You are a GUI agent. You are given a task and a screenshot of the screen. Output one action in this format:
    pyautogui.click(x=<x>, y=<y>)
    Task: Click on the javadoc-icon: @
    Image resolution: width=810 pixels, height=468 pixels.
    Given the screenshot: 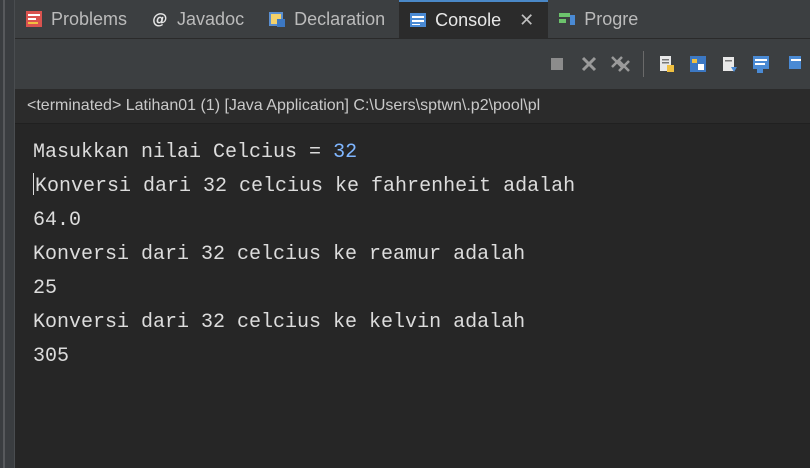 What is the action you would take?
    pyautogui.click(x=160, y=19)
    